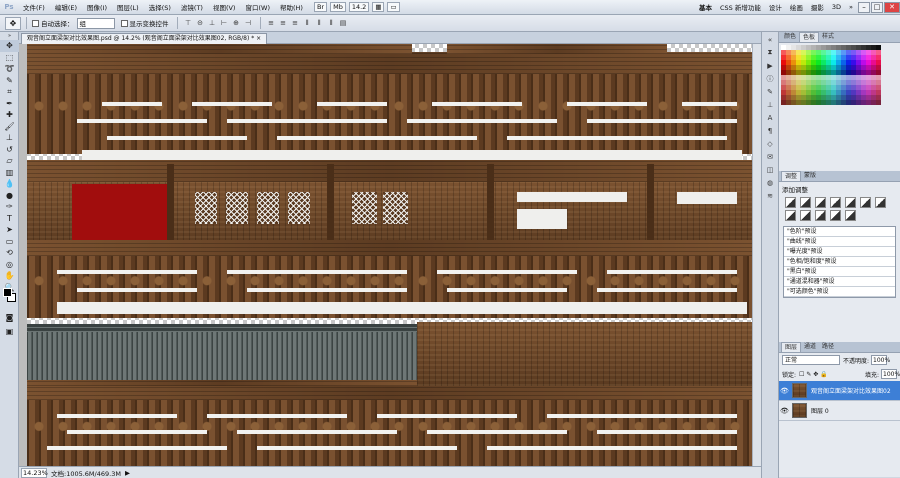 The width and height of the screenshot is (900, 478). What do you see at coordinates (878, 102) in the screenshot?
I see `color-swatch` at bounding box center [878, 102].